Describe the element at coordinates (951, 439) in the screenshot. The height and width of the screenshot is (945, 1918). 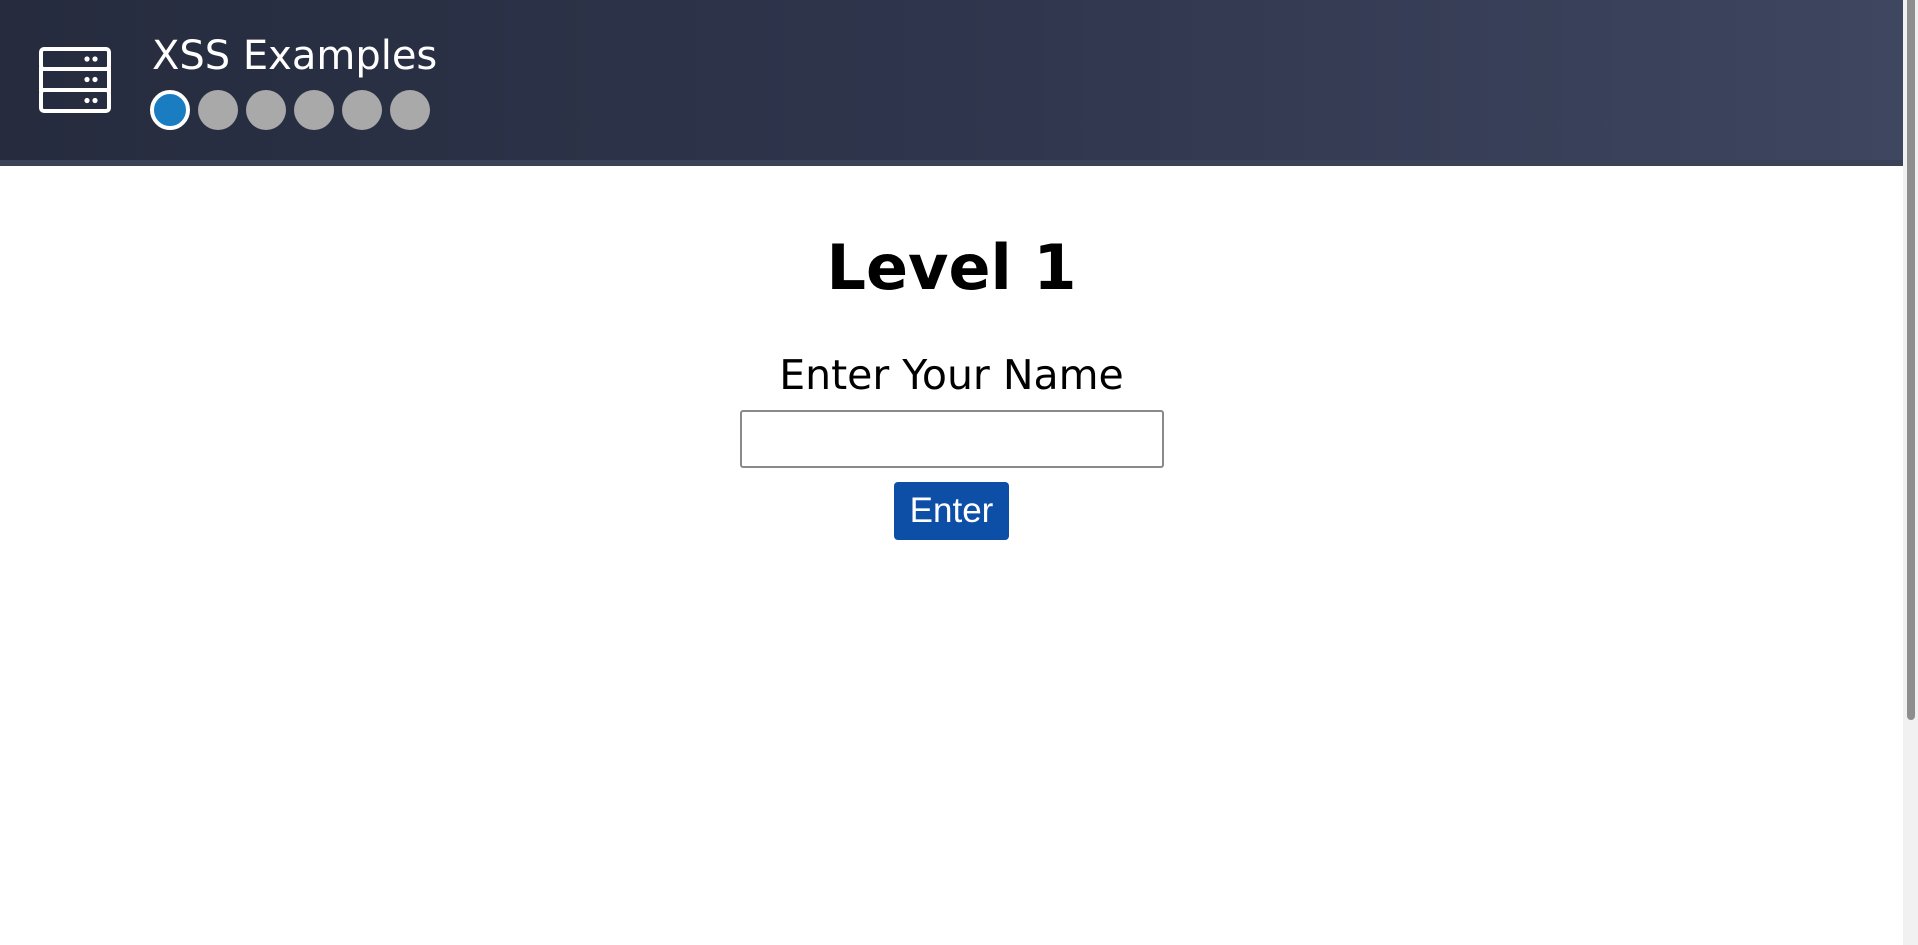
I see `name-input` at that location.